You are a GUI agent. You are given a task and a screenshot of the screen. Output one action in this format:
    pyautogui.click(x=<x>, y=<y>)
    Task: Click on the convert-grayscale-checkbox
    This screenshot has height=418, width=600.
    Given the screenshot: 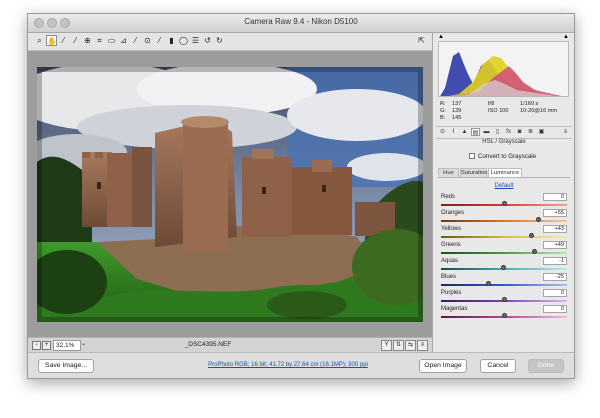 What is the action you would take?
    pyautogui.click(x=472, y=156)
    